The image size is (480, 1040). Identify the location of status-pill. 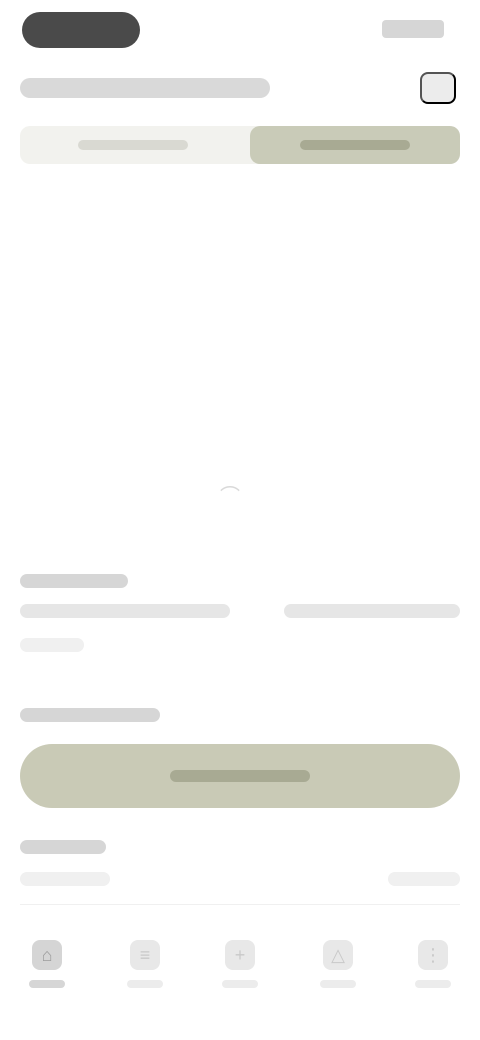
(81, 30).